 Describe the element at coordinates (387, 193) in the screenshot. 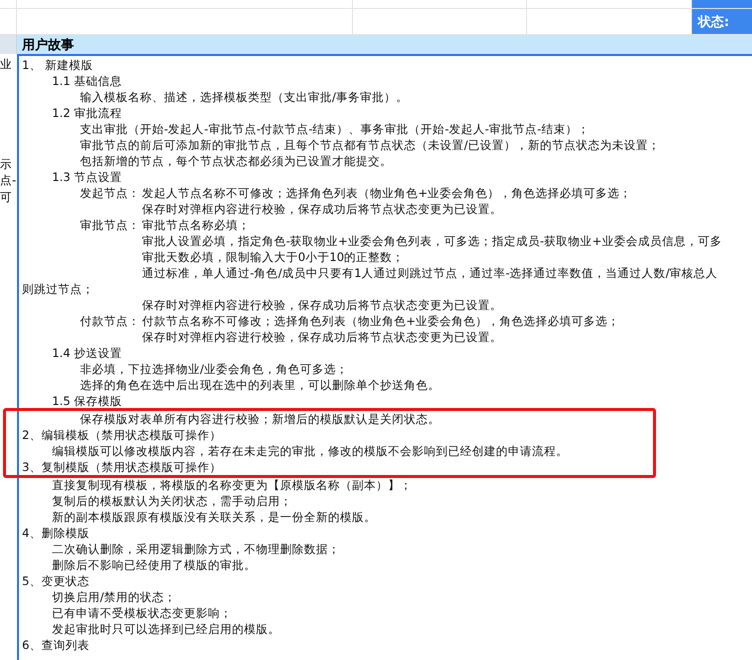

I see `story-text: 发起人节点名称不可修改；选择角色列表（物业角色+业委会角色），角色选择必填可多选；` at that location.